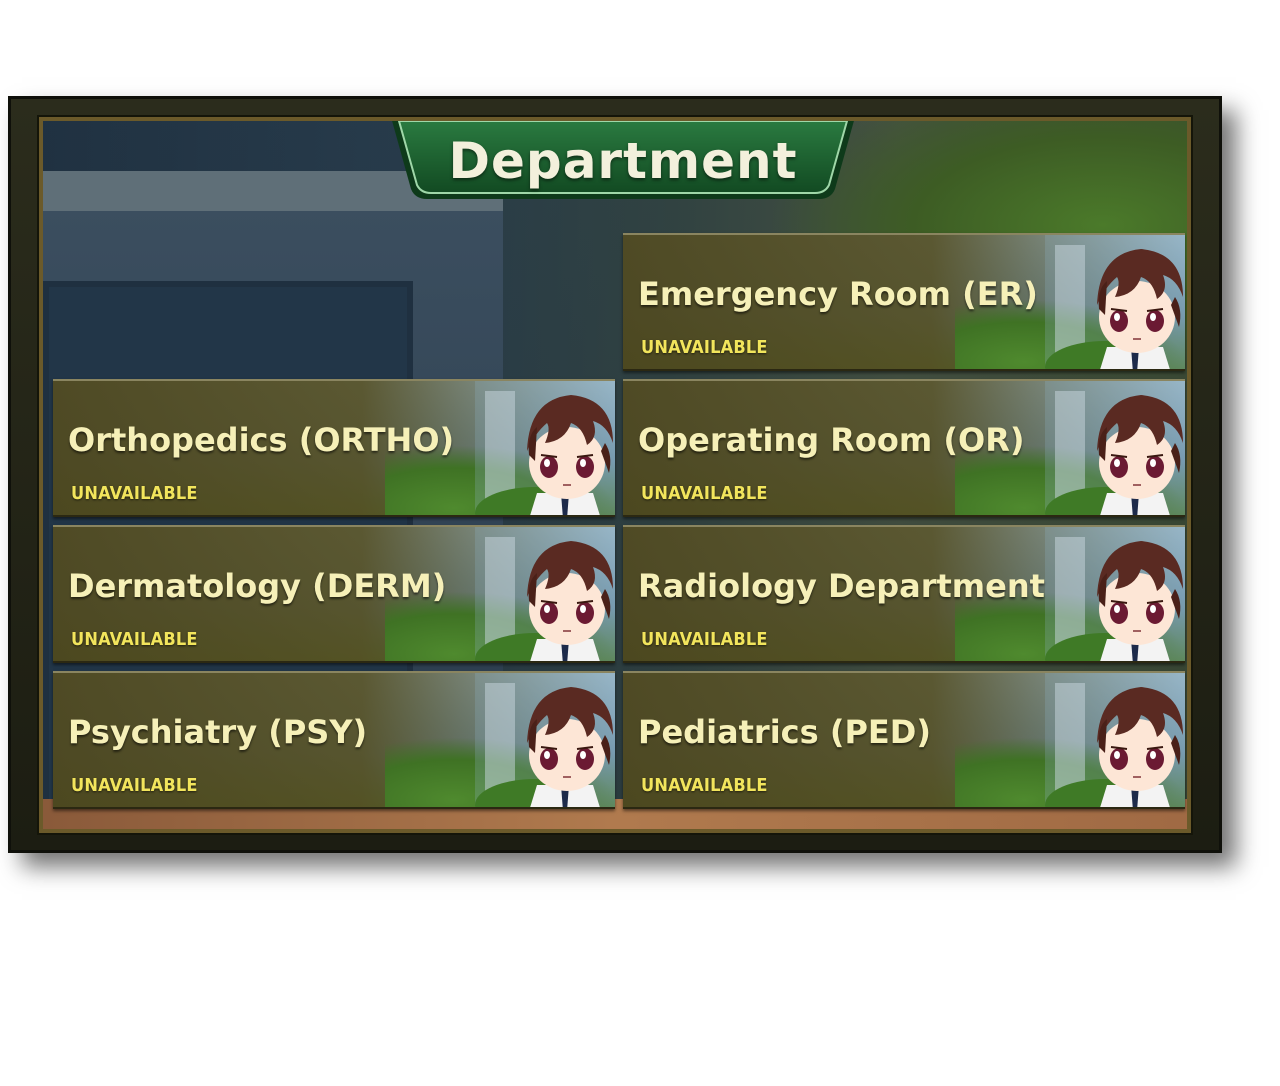 The height and width of the screenshot is (1086, 1280). What do you see at coordinates (257, 586) in the screenshot?
I see `department-name: Dermatology (DERM)` at bounding box center [257, 586].